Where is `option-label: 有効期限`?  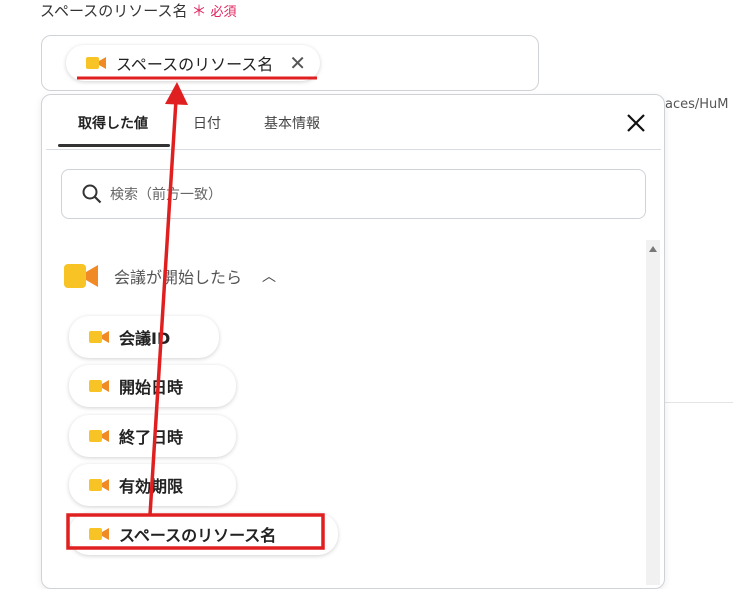
option-label: 有効期限 is located at coordinates (151, 486).